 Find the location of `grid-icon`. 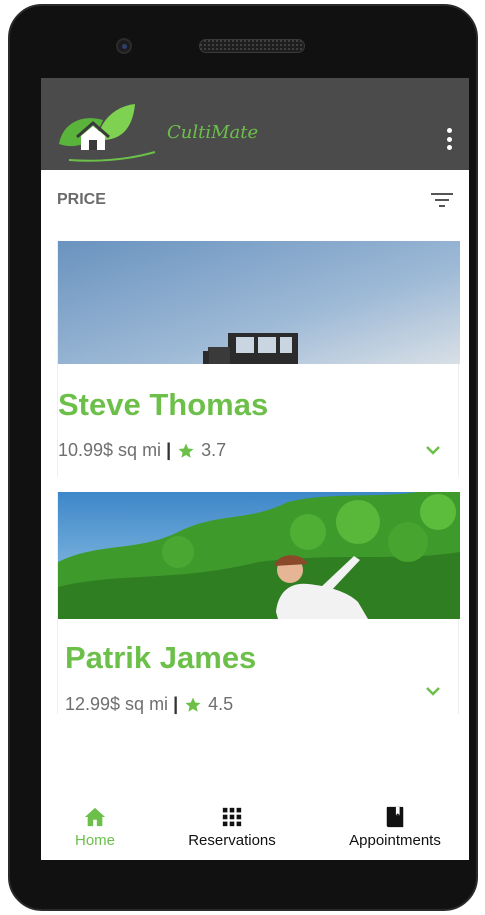

grid-icon is located at coordinates (232, 817).